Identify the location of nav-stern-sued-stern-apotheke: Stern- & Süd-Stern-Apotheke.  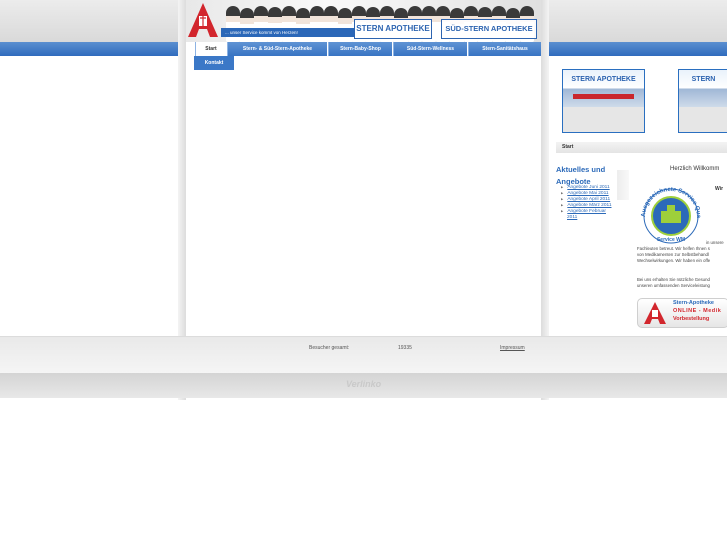
(277, 49).